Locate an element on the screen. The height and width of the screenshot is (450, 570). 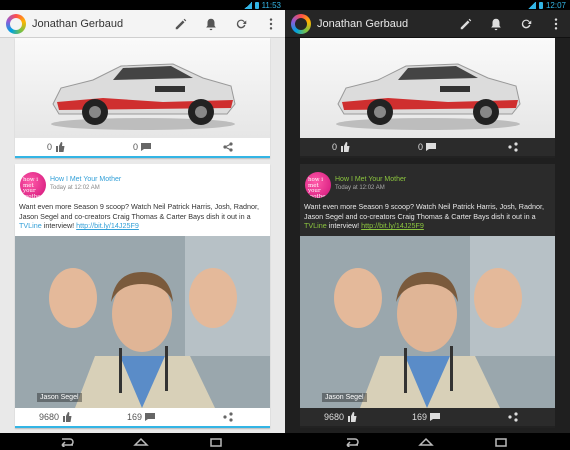
system-nav-bar is located at coordinates (285, 441).